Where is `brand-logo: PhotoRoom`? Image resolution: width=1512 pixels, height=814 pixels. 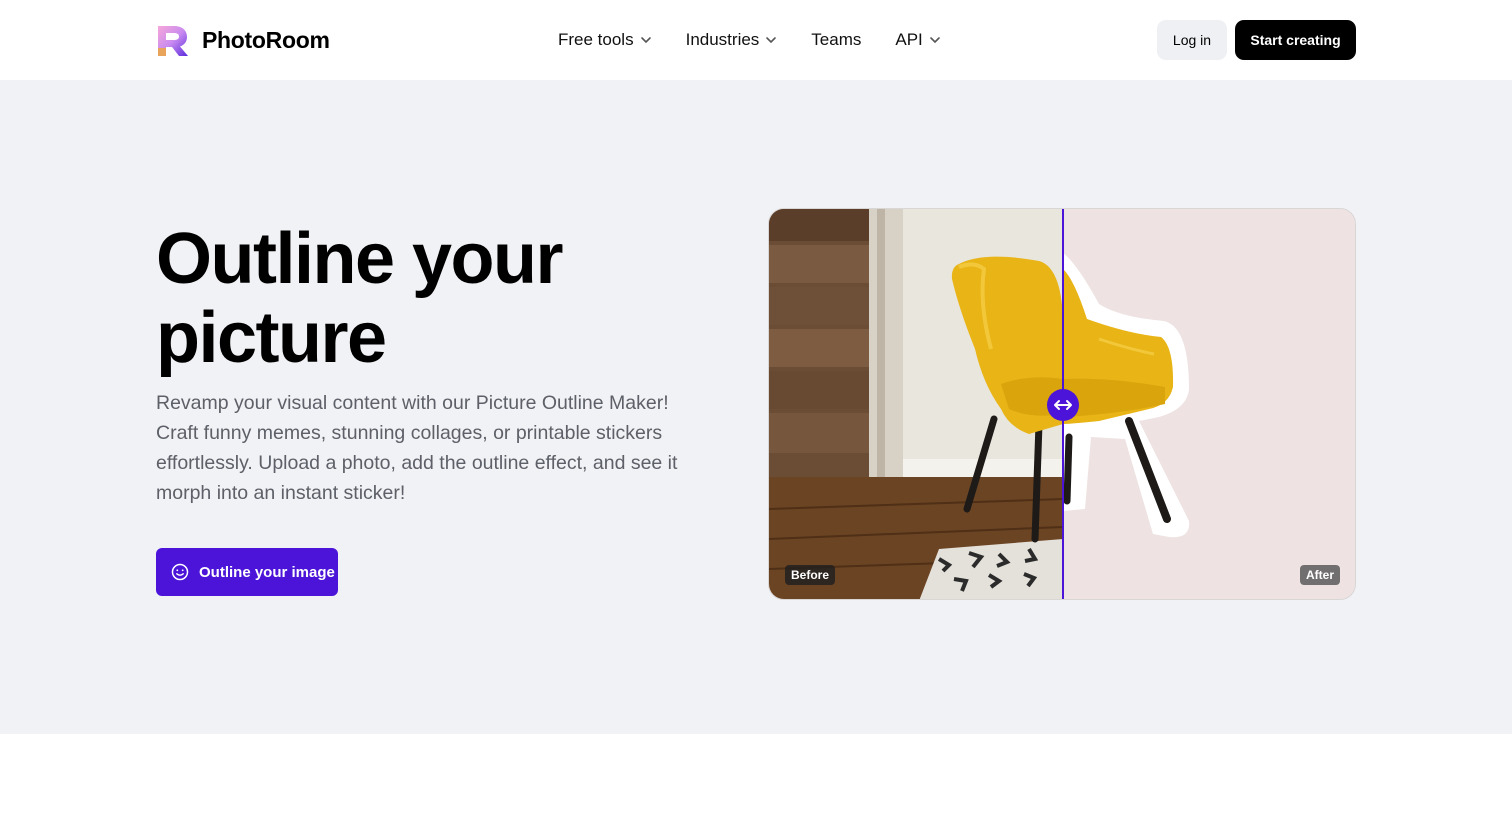 brand-logo: PhotoRoom is located at coordinates (243, 40).